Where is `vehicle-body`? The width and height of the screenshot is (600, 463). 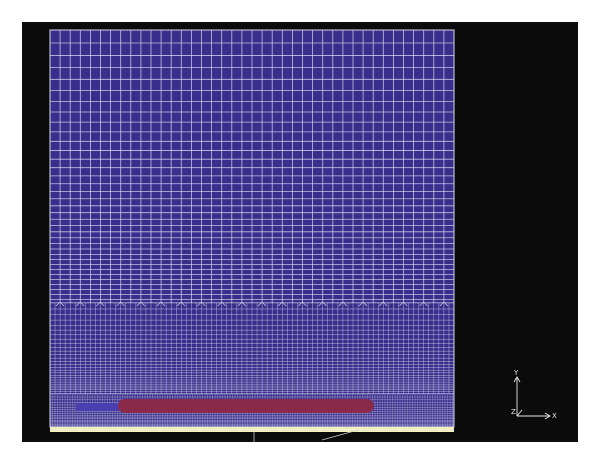
vehicle-body is located at coordinates (246, 406).